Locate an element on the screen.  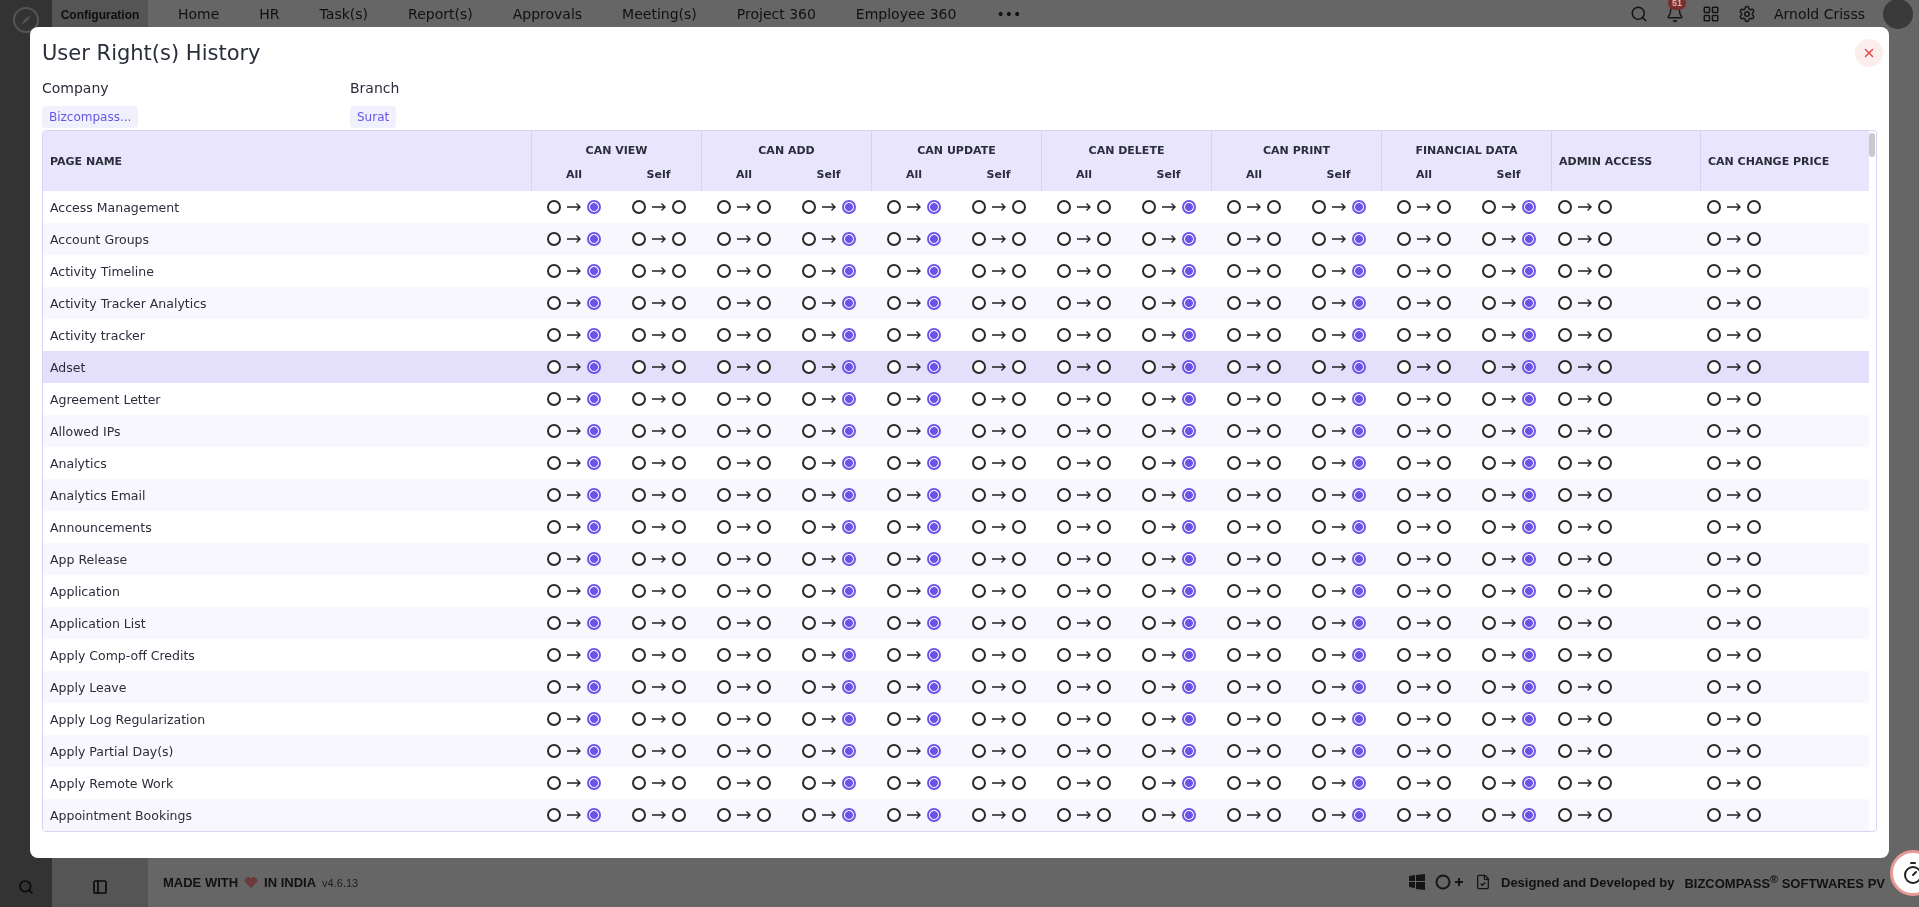
avatar is located at coordinates (1898, 14).